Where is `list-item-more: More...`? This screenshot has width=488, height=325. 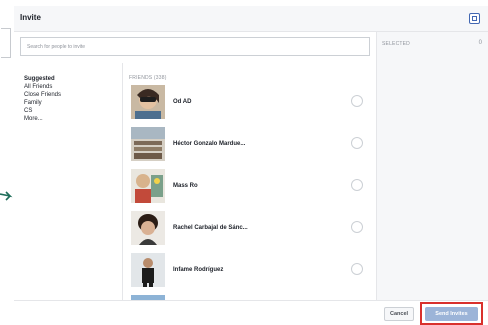 list-item-more: More... is located at coordinates (71, 119).